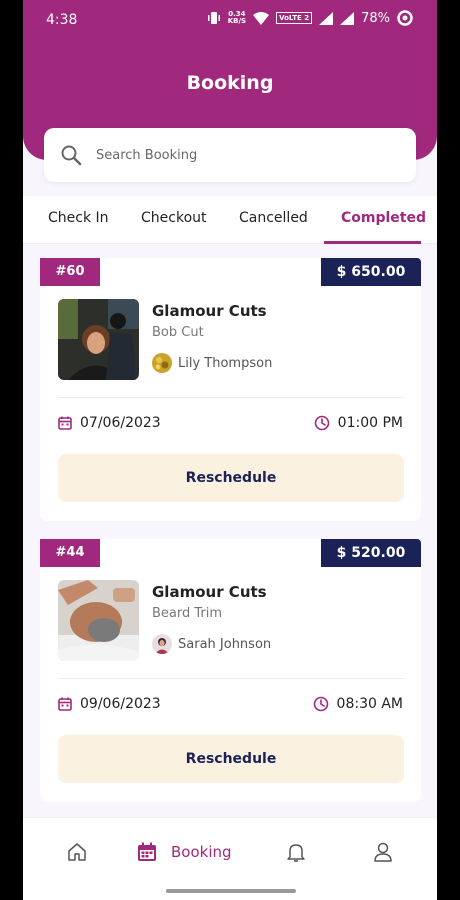 This screenshot has height=900, width=460. What do you see at coordinates (236, 155) in the screenshot?
I see `search-input` at bounding box center [236, 155].